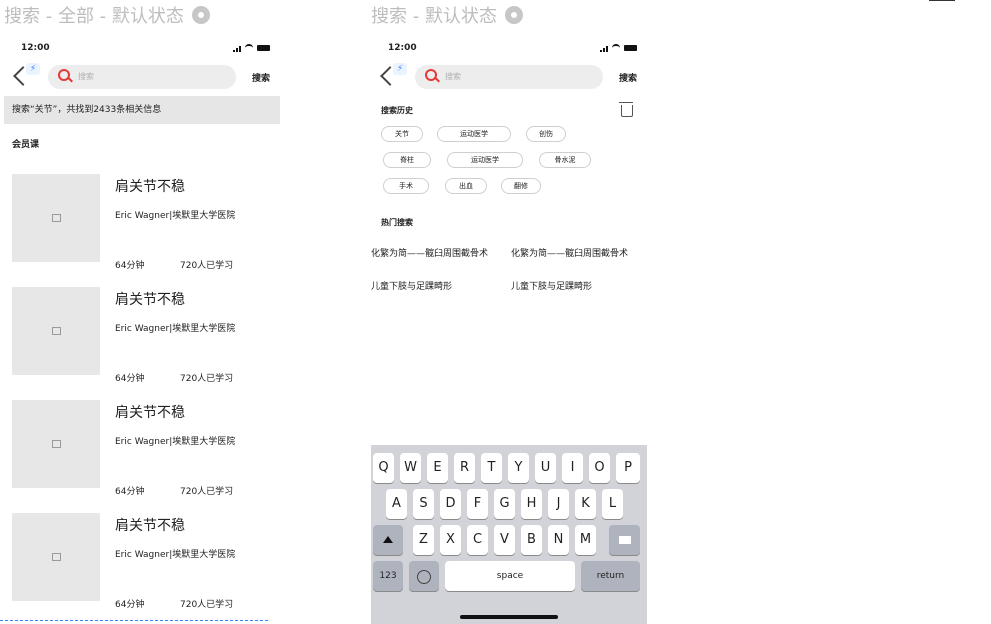 The width and height of the screenshot is (991, 624). I want to click on history-chip: 关节, so click(402, 134).